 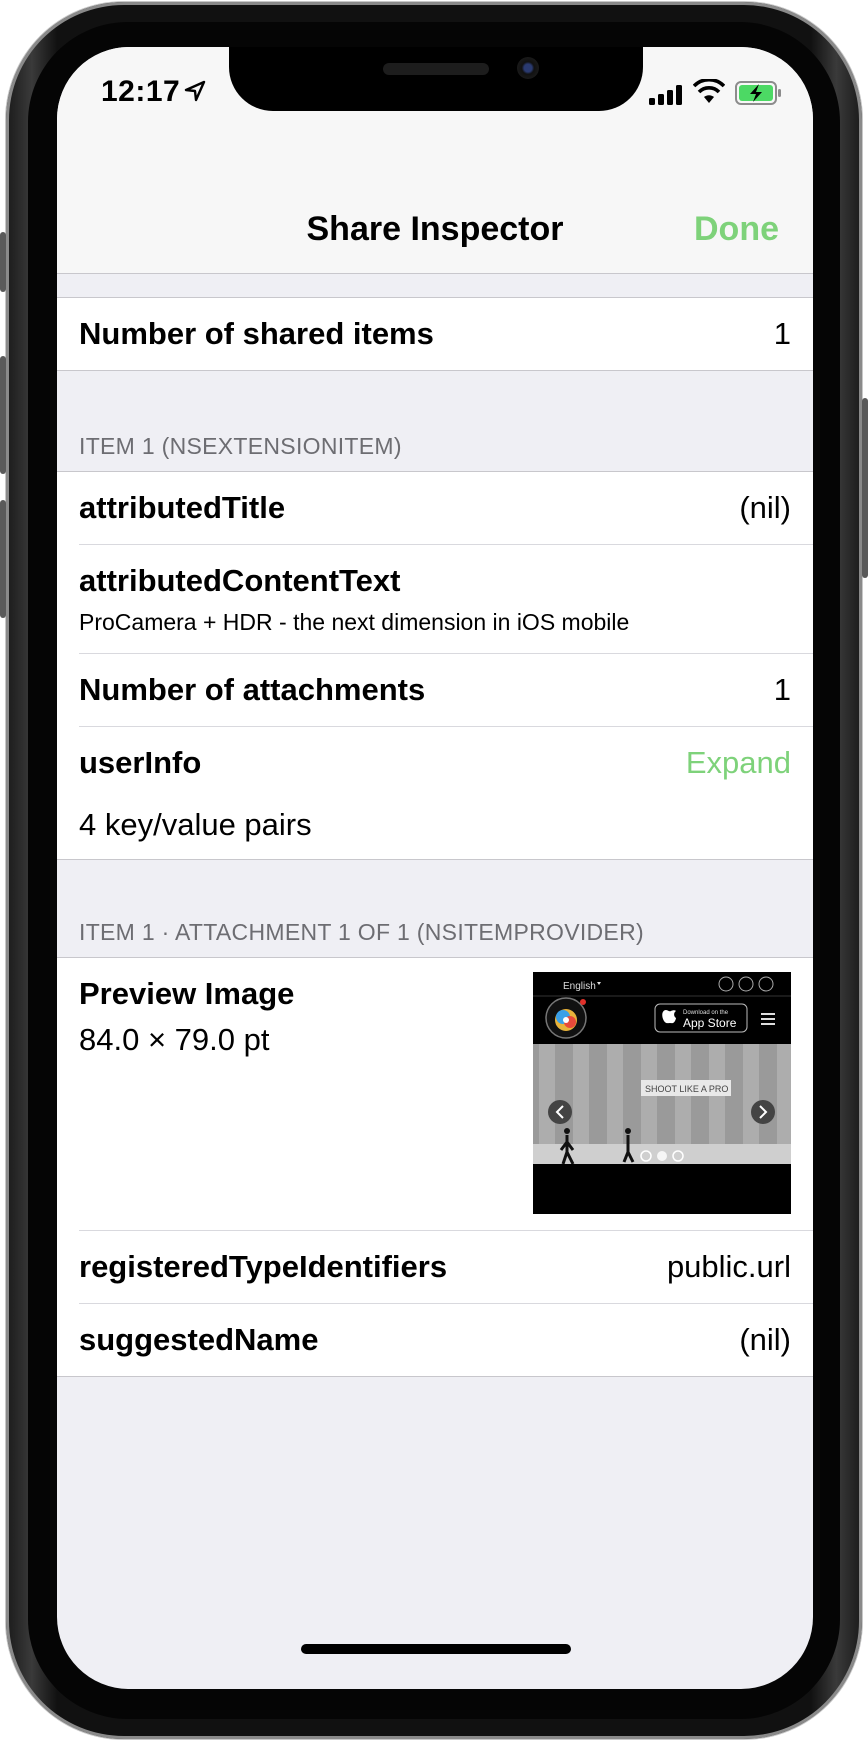 What do you see at coordinates (446, 334) in the screenshot?
I see `shared-items-row: Number of shared items 1` at bounding box center [446, 334].